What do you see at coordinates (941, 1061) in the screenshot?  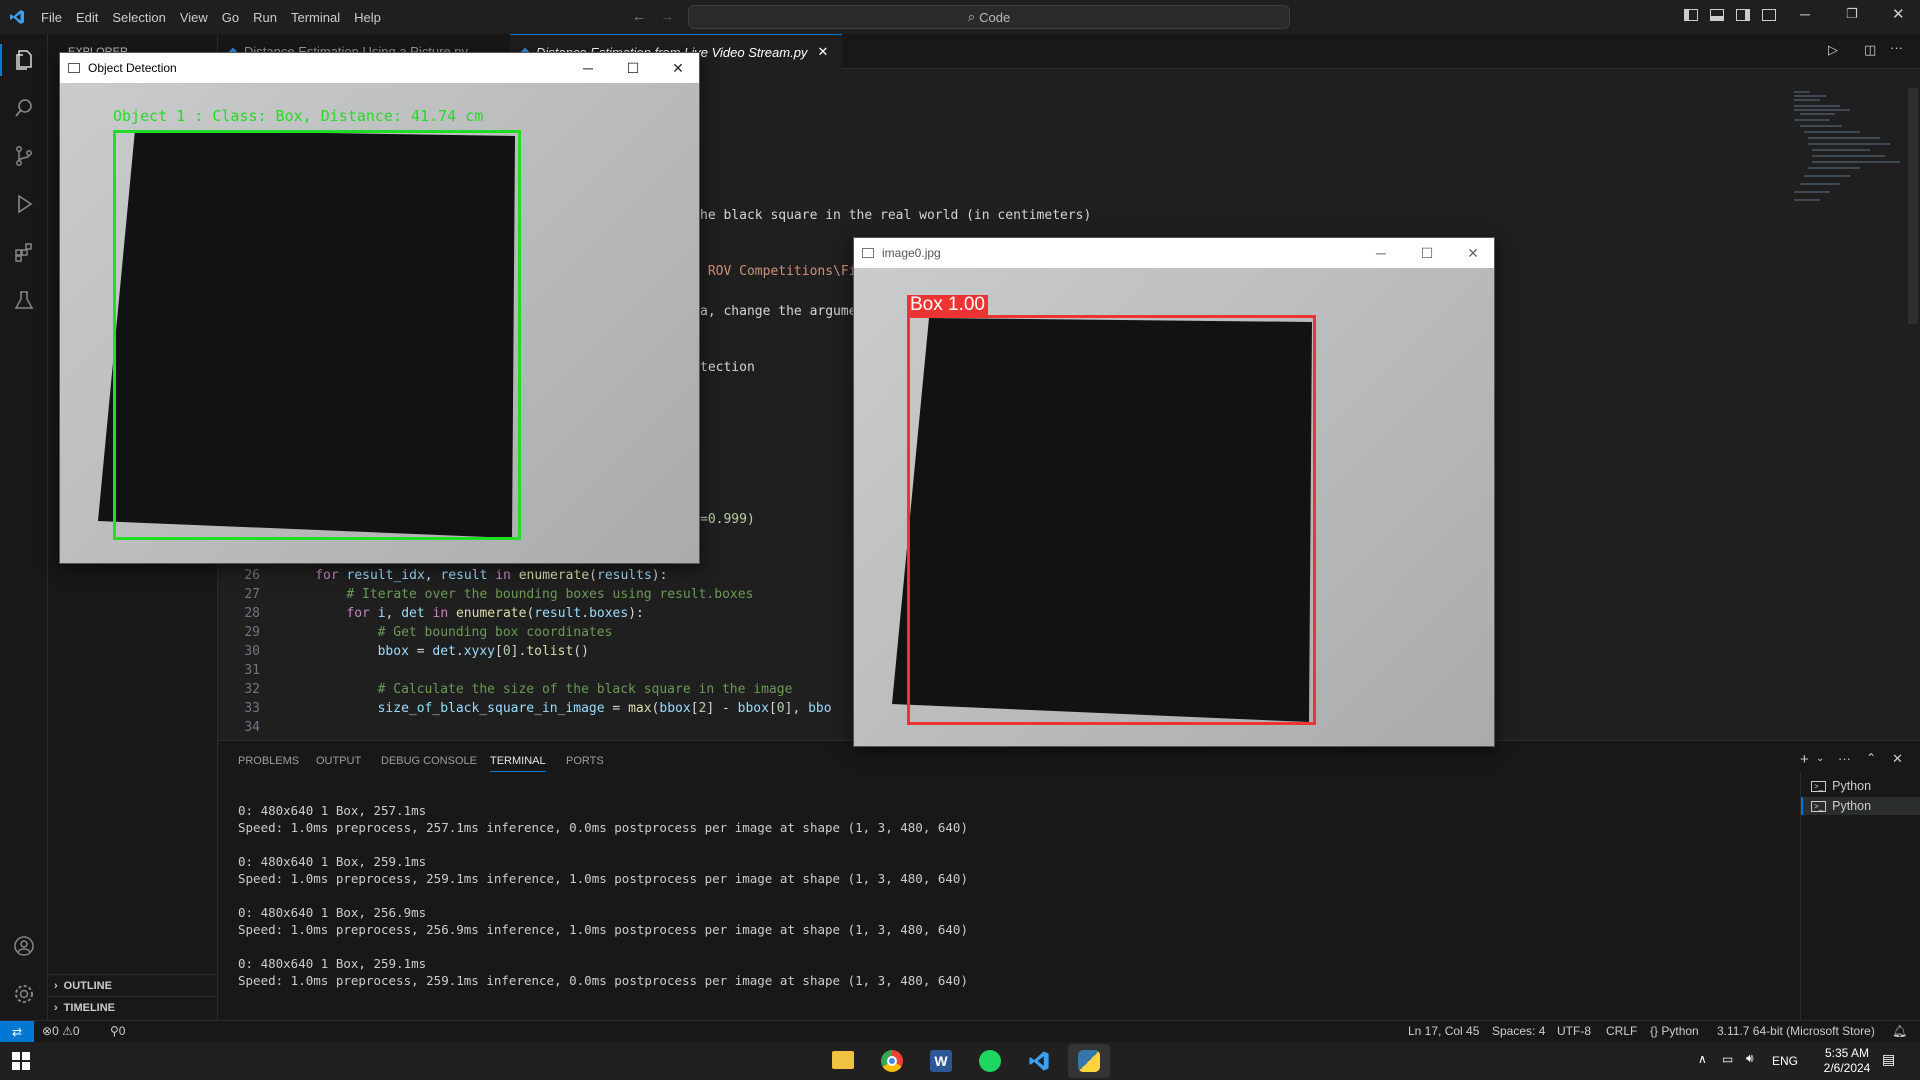 I see `word-icon: W` at bounding box center [941, 1061].